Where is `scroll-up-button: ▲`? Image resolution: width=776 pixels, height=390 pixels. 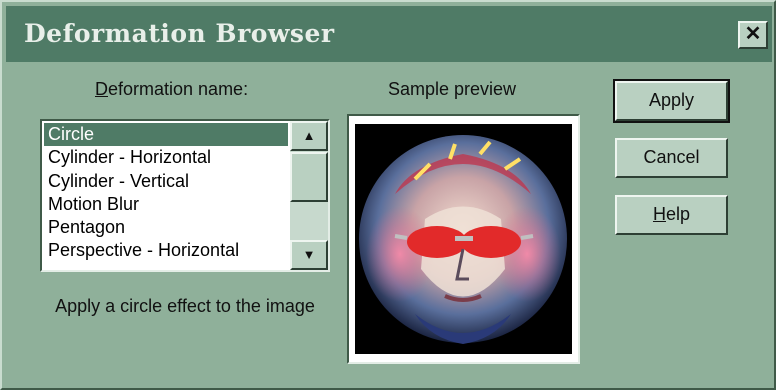
scroll-up-button: ▲ is located at coordinates (309, 136).